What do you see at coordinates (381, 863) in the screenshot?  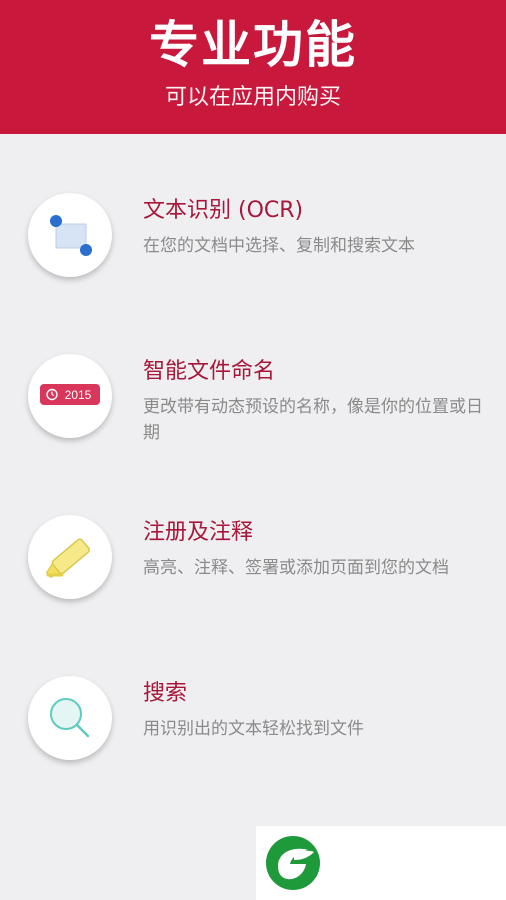 I see `watermark-logo-area` at bounding box center [381, 863].